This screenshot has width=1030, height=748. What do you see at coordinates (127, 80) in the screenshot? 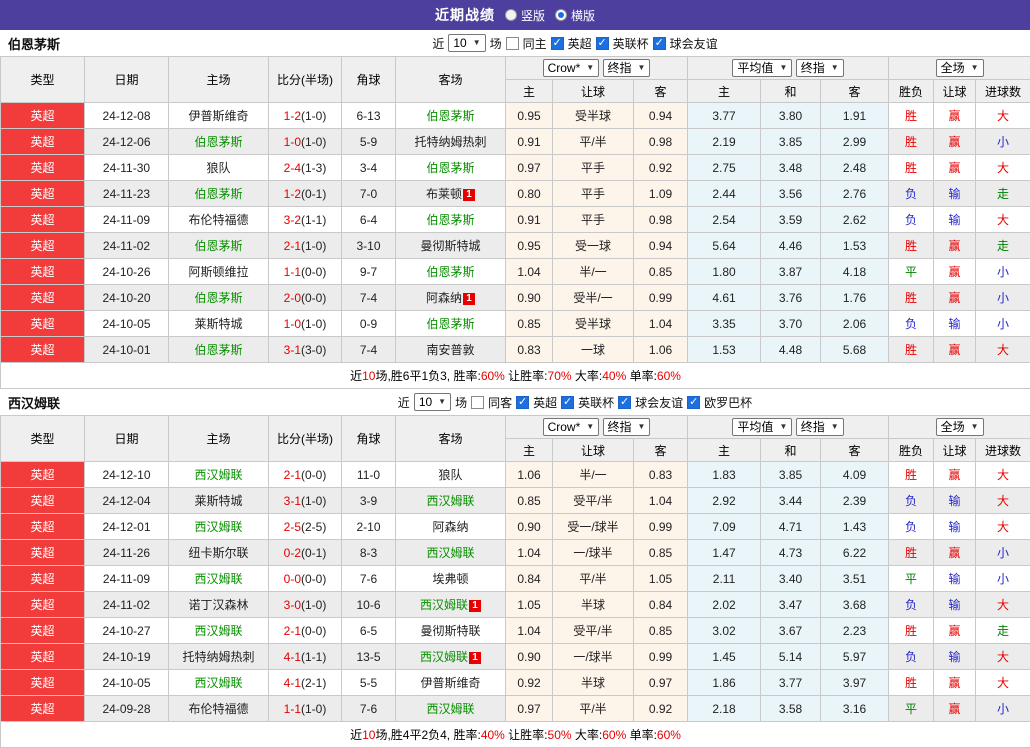
I see `col-header-1: 日期` at bounding box center [127, 80].